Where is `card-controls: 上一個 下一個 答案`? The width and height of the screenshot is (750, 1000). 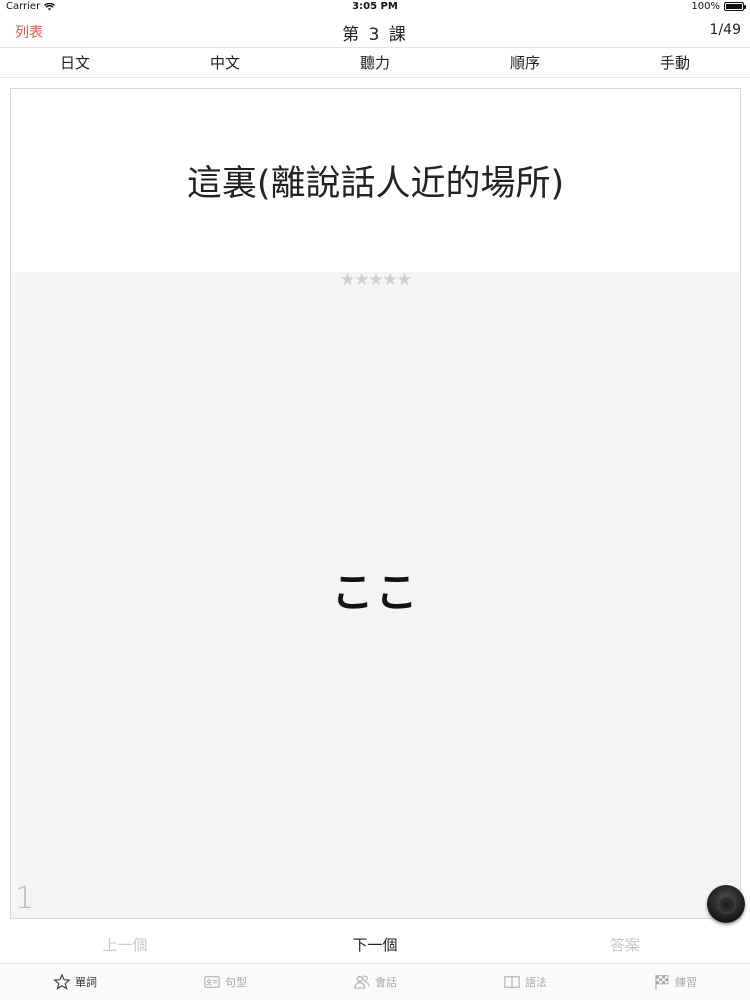
card-controls: 上一個 下一個 答案 is located at coordinates (375, 945).